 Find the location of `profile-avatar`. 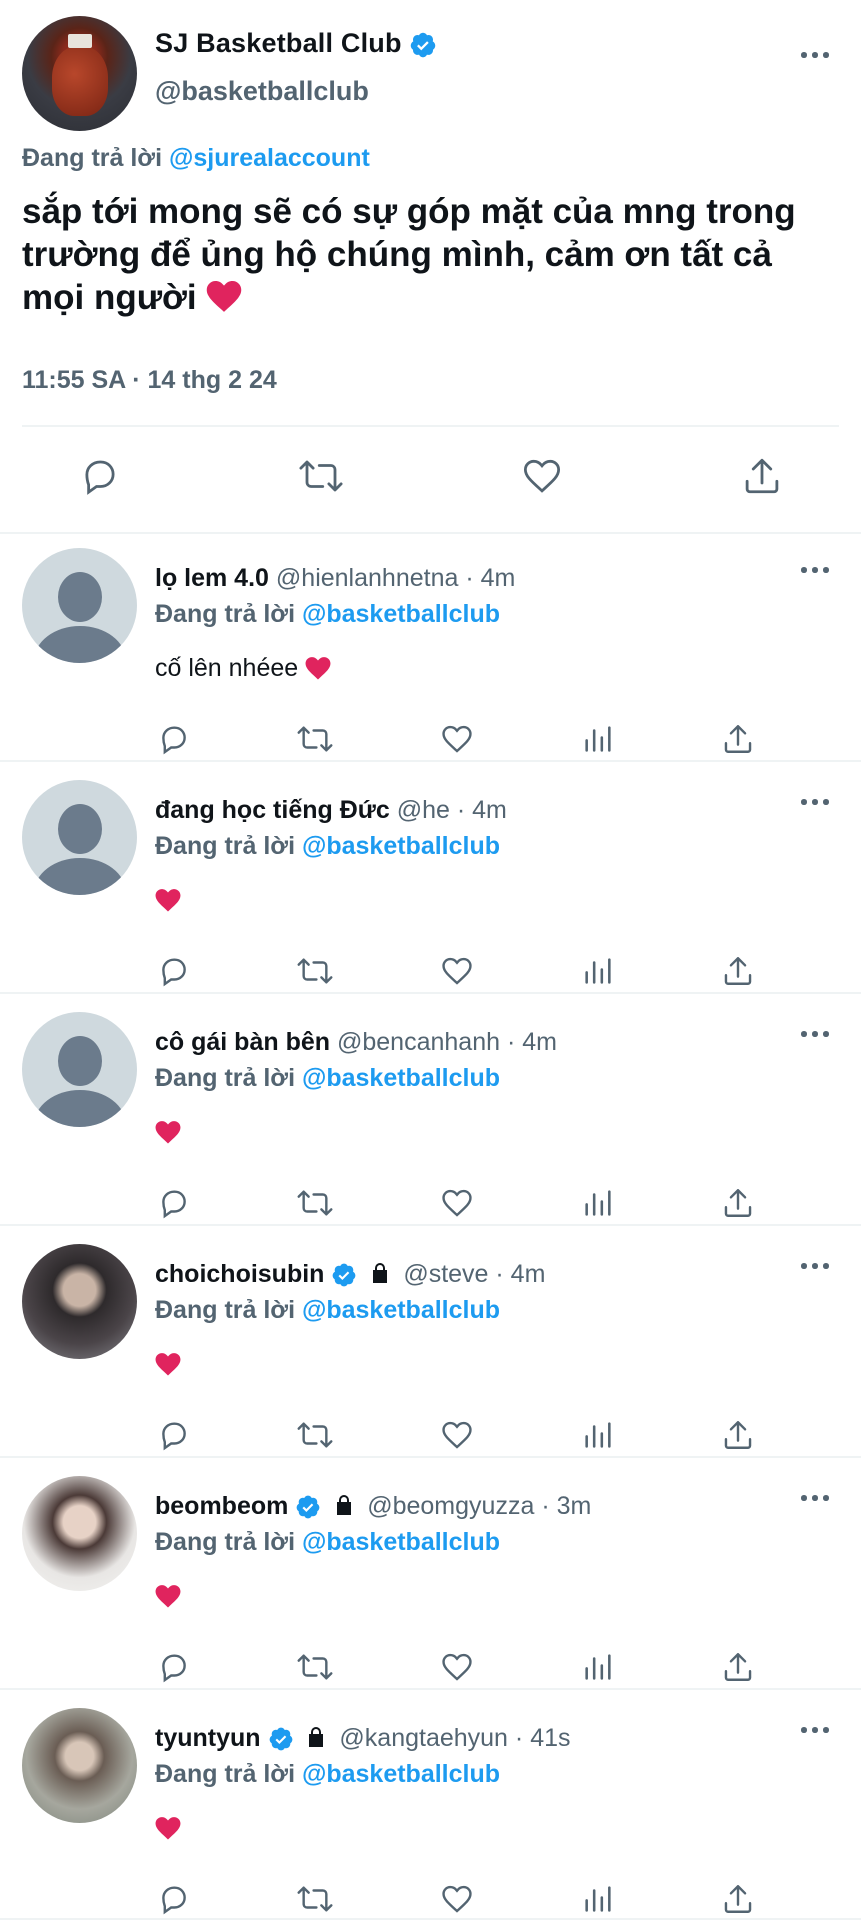

profile-avatar is located at coordinates (79, 73).